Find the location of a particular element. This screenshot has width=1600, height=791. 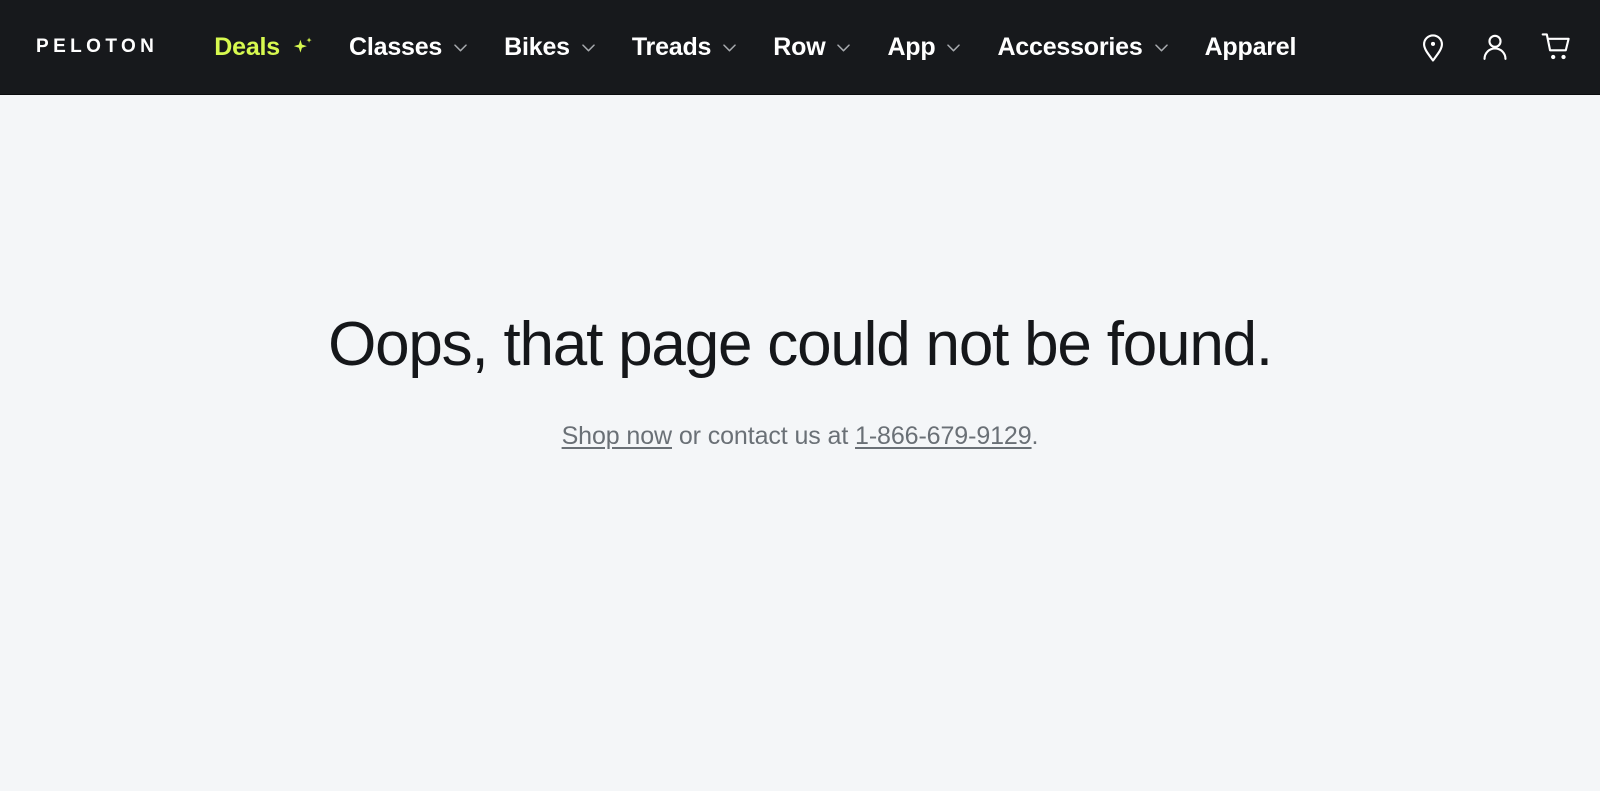

nav-item-label: Deals is located at coordinates (247, 46).